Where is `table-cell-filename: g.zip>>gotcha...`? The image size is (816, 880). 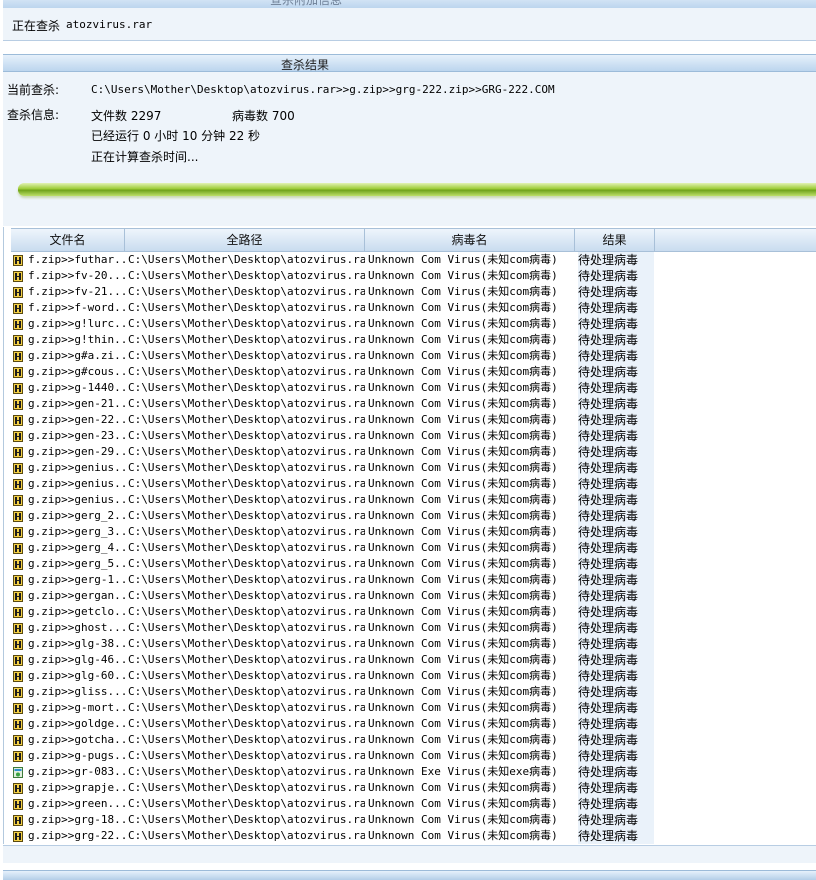
table-cell-filename: g.zip>>gotcha... is located at coordinates (76, 739).